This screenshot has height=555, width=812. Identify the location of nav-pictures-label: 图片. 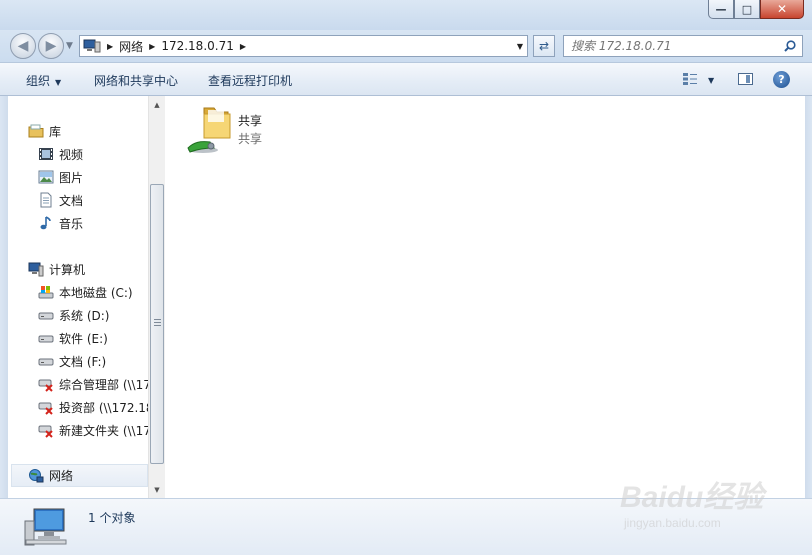
(71, 177).